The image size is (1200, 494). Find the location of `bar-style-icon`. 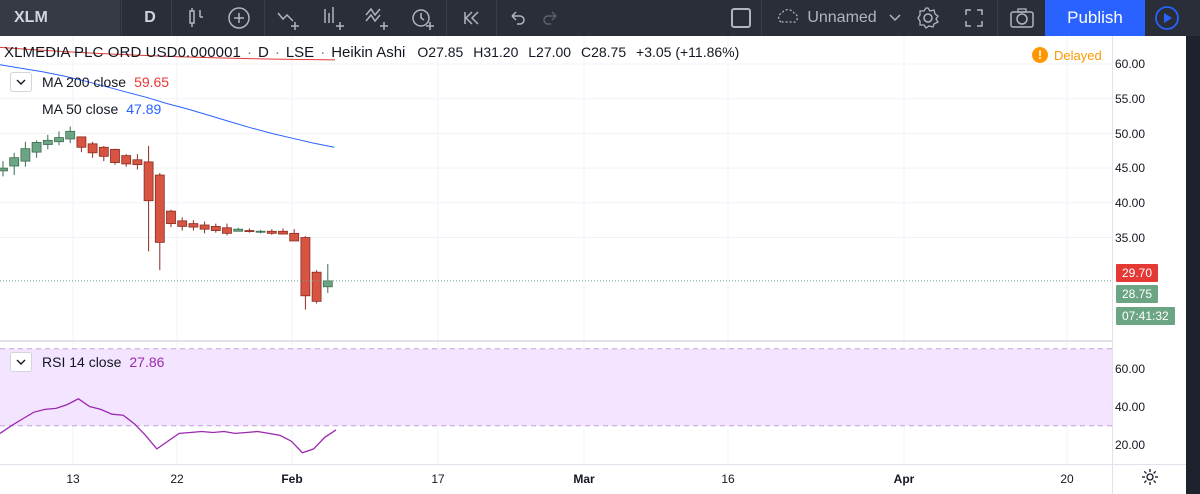

bar-style-icon is located at coordinates (196, 18).